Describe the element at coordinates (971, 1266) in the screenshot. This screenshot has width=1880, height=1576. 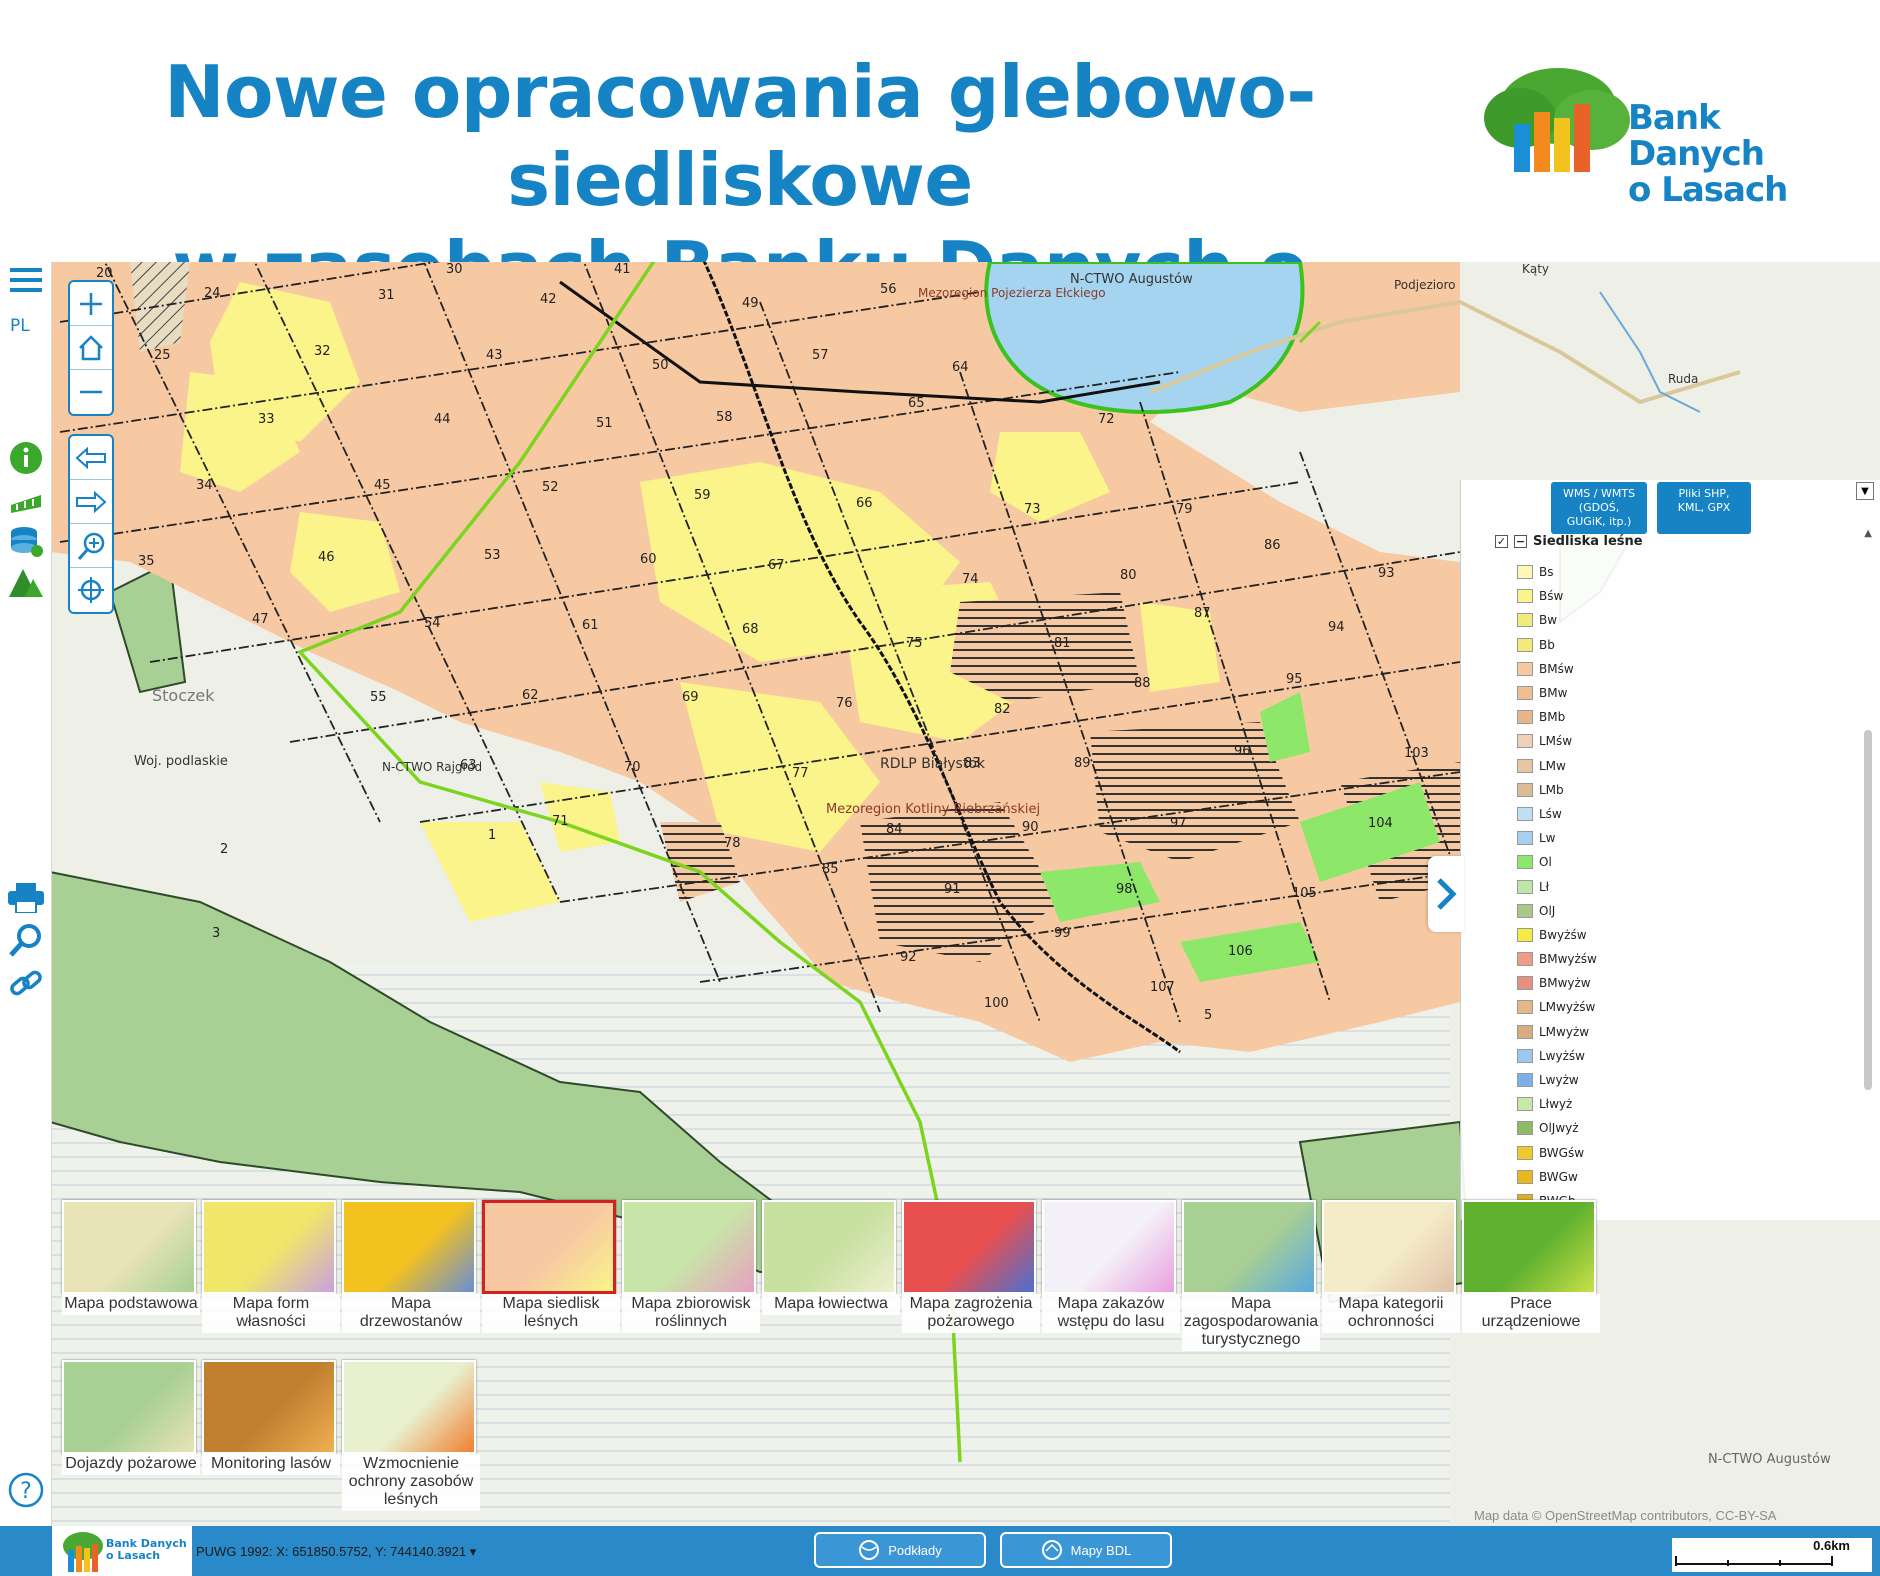
I see `map-thumbnail: Mapa zagrożenia pożarowego` at that location.